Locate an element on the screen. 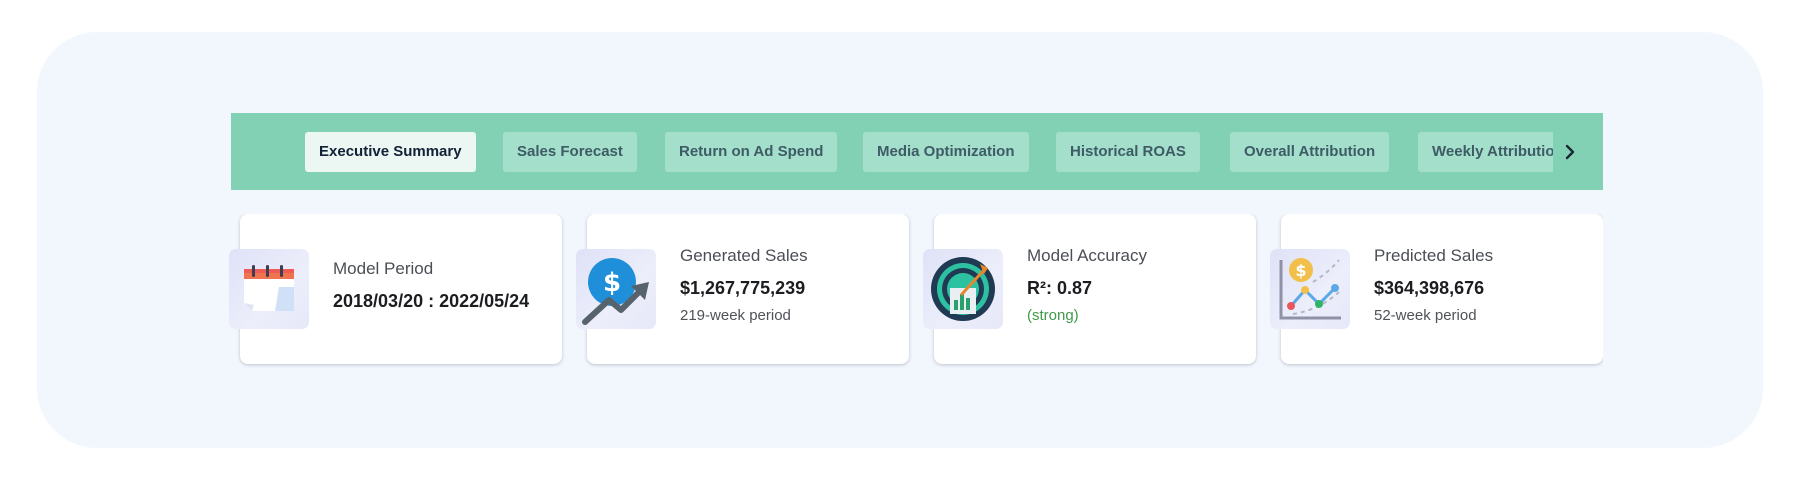 This screenshot has height=480, width=1800. card-value: $1,267,775,239 is located at coordinates (743, 288).